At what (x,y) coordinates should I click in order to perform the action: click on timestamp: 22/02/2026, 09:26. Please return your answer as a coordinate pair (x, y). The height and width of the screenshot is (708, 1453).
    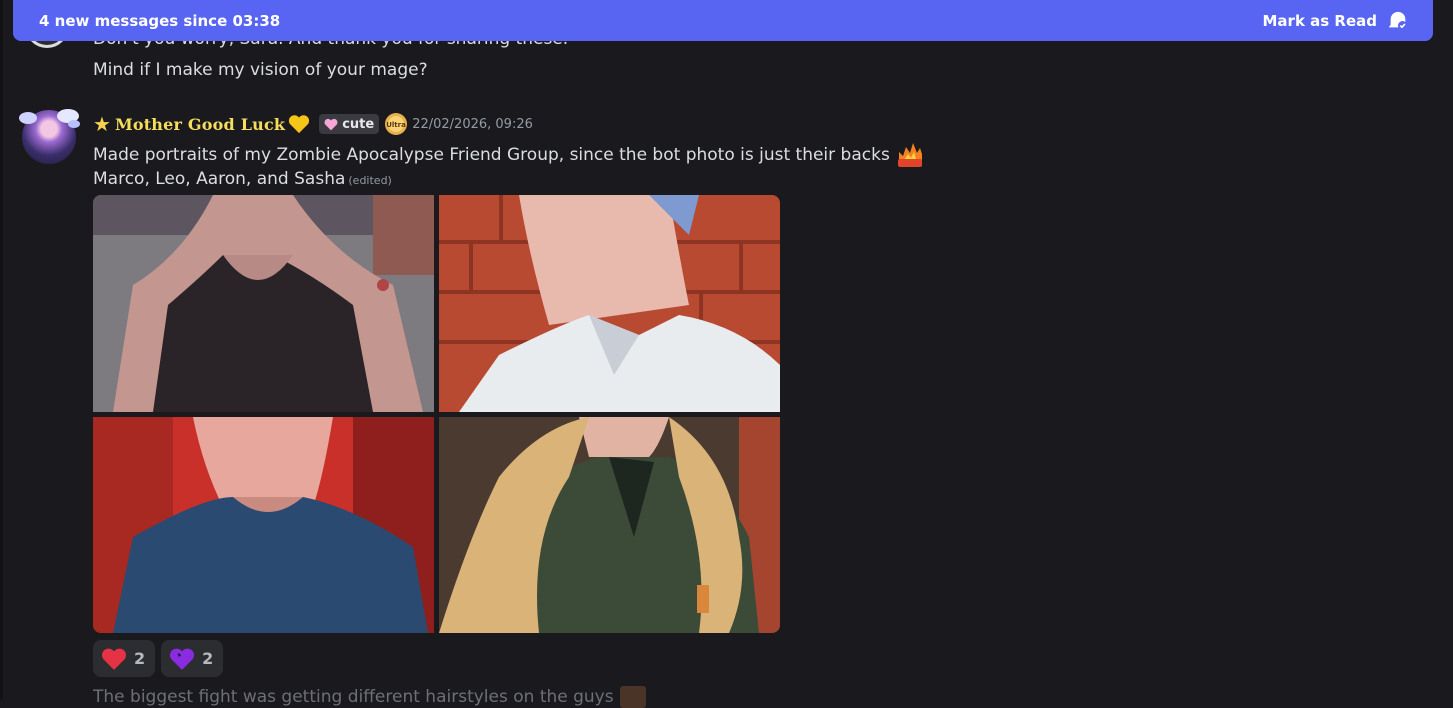
    Looking at the image, I should click on (472, 124).